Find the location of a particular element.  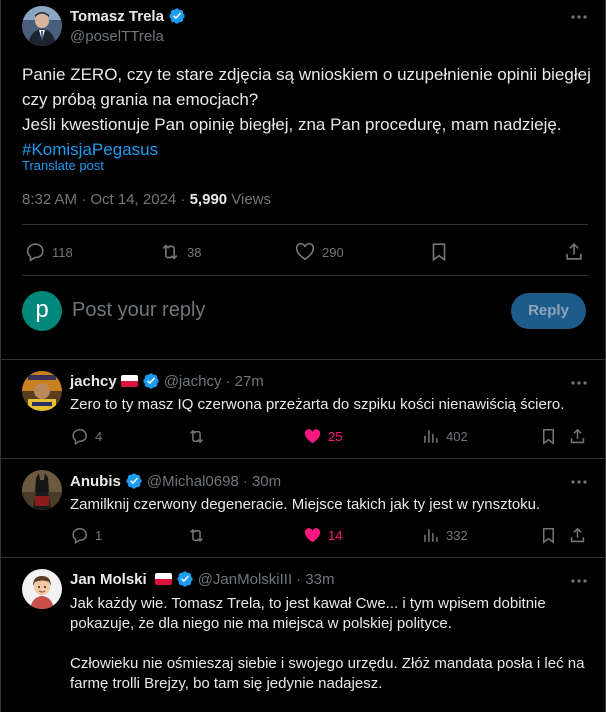

like-count: 25 is located at coordinates (335, 436).